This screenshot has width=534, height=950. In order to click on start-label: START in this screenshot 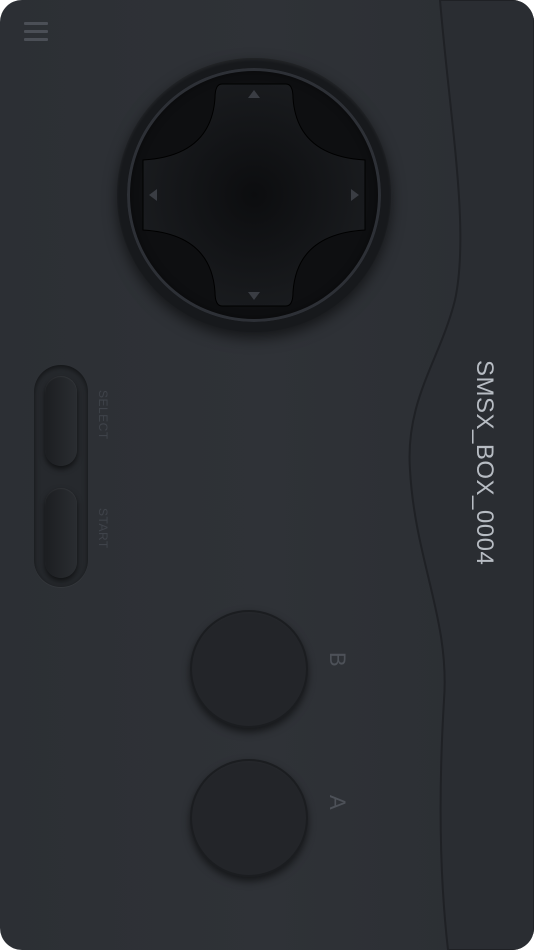, I will do `click(103, 528)`.